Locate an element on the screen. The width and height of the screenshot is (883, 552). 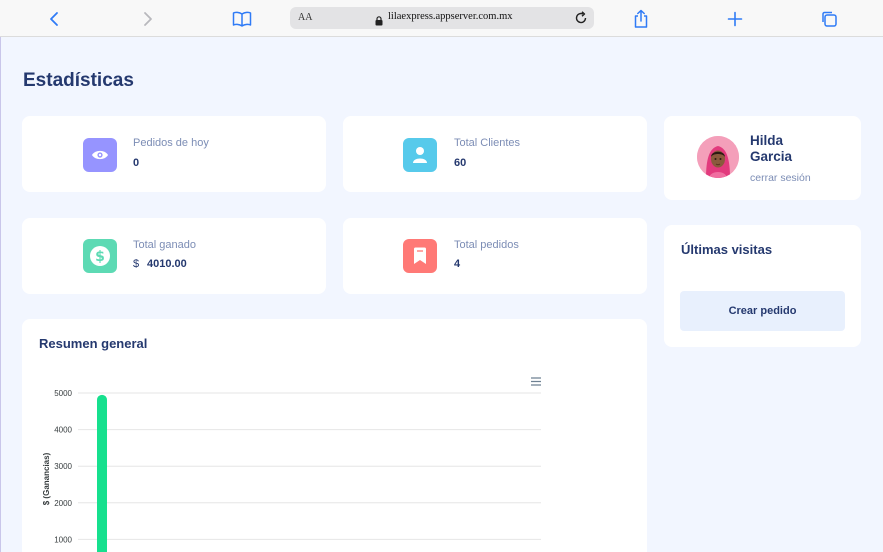
y-axis-label: $ (Ganancias) is located at coordinates (46, 478).